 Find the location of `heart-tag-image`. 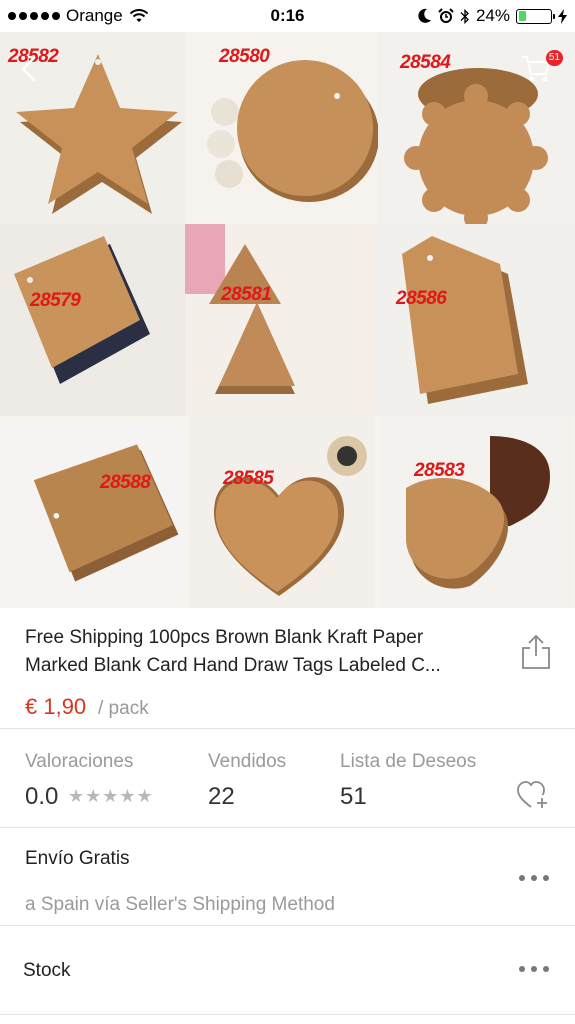

heart-tag-image is located at coordinates (281, 512).